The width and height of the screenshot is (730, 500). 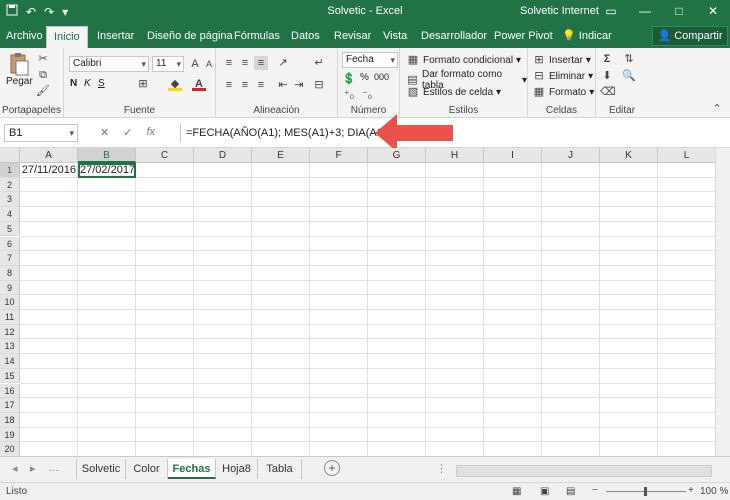 What do you see at coordinates (10, 258) in the screenshot?
I see `row-header-7: 7` at bounding box center [10, 258].